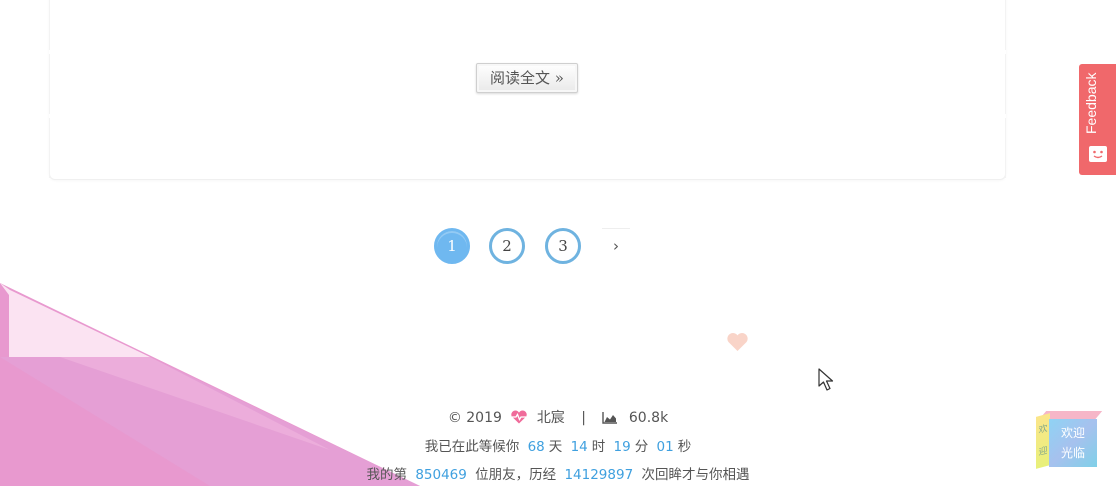  I want to click on footer-visitor-line: 我的第 850469 位朋友，历经 14129897 次回眸才与你相遇, so click(558, 473).